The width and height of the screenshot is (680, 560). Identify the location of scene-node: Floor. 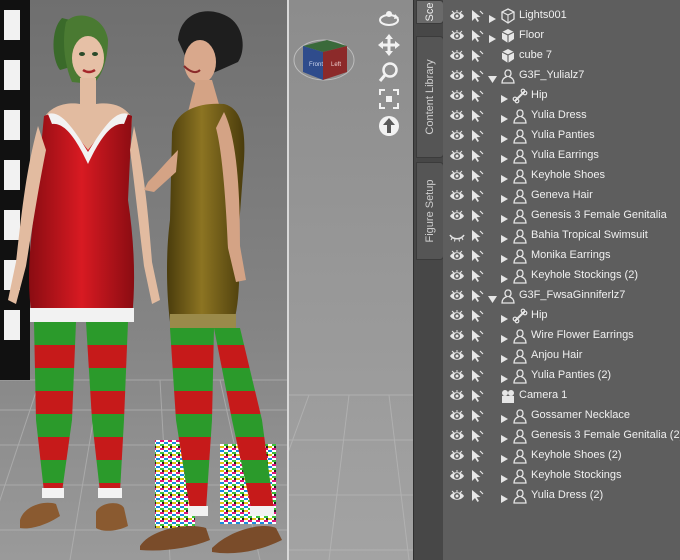
(561, 36).